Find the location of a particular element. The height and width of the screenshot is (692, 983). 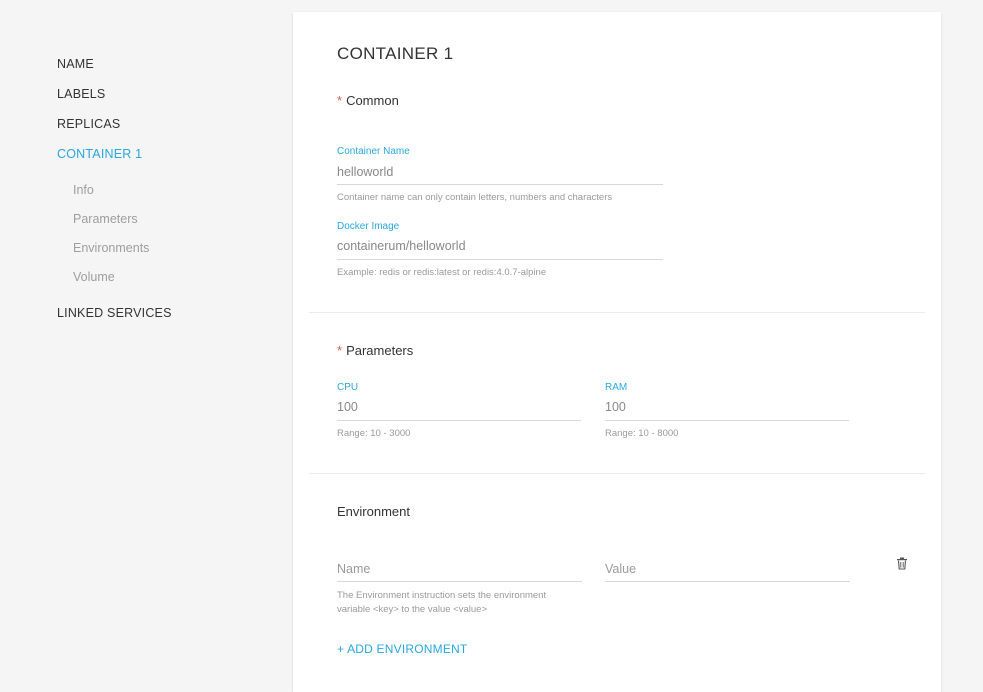

sidebar-item-name: NAME is located at coordinates (75, 64).